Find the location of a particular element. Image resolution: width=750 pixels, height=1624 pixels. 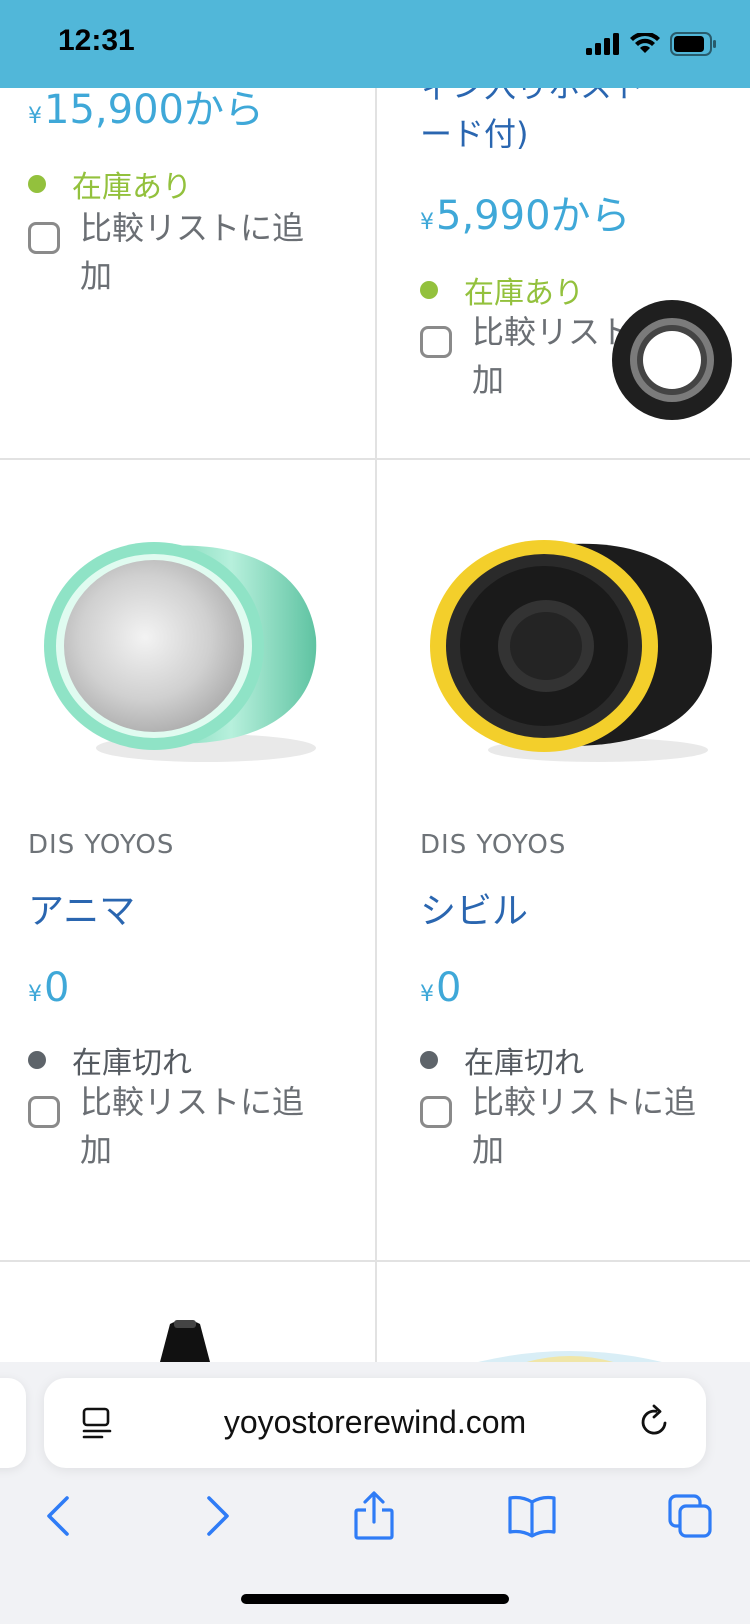

battery-icon is located at coordinates (694, 46).